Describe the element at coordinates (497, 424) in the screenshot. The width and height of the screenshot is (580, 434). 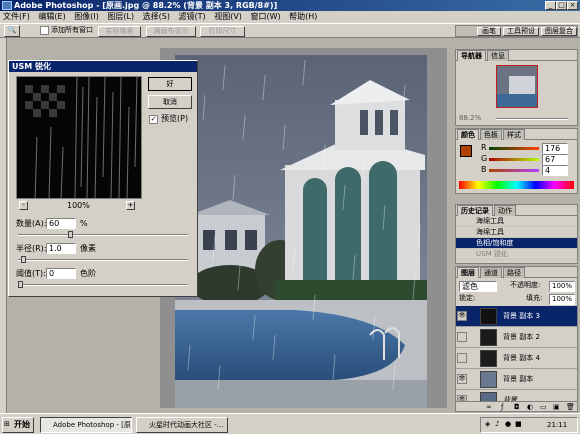
I see `tray-volume-icon: ♪` at that location.